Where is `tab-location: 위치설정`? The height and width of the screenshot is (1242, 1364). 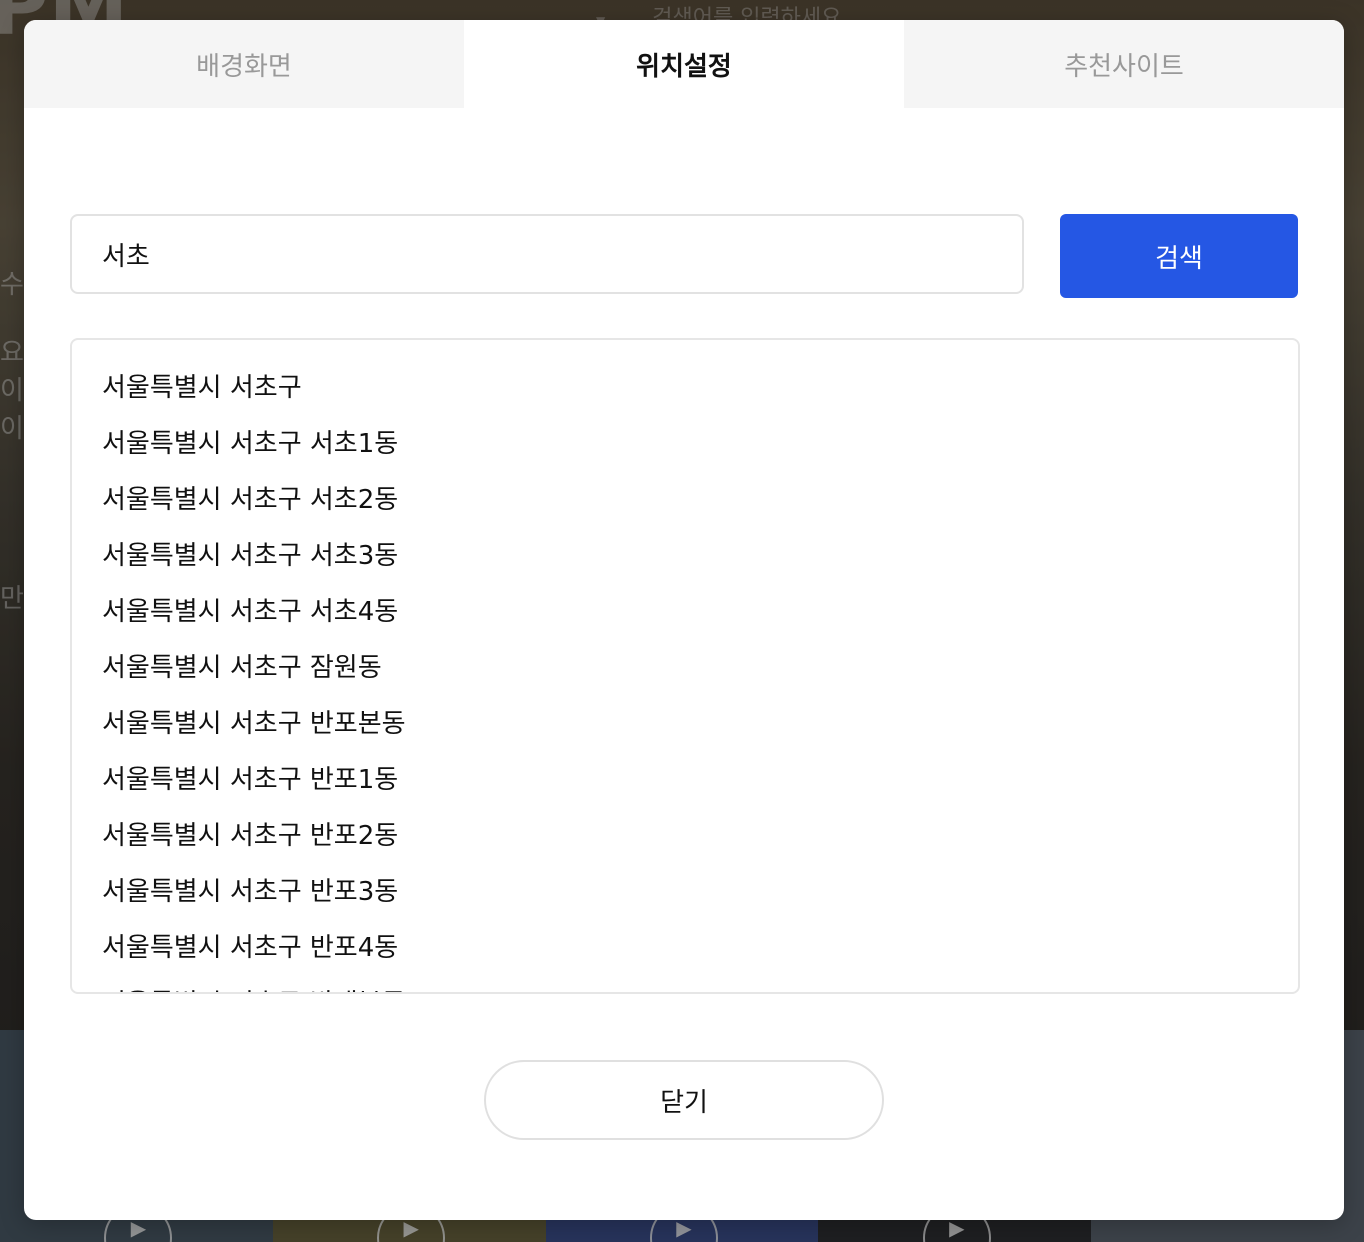 tab-location: 위치설정 is located at coordinates (684, 64).